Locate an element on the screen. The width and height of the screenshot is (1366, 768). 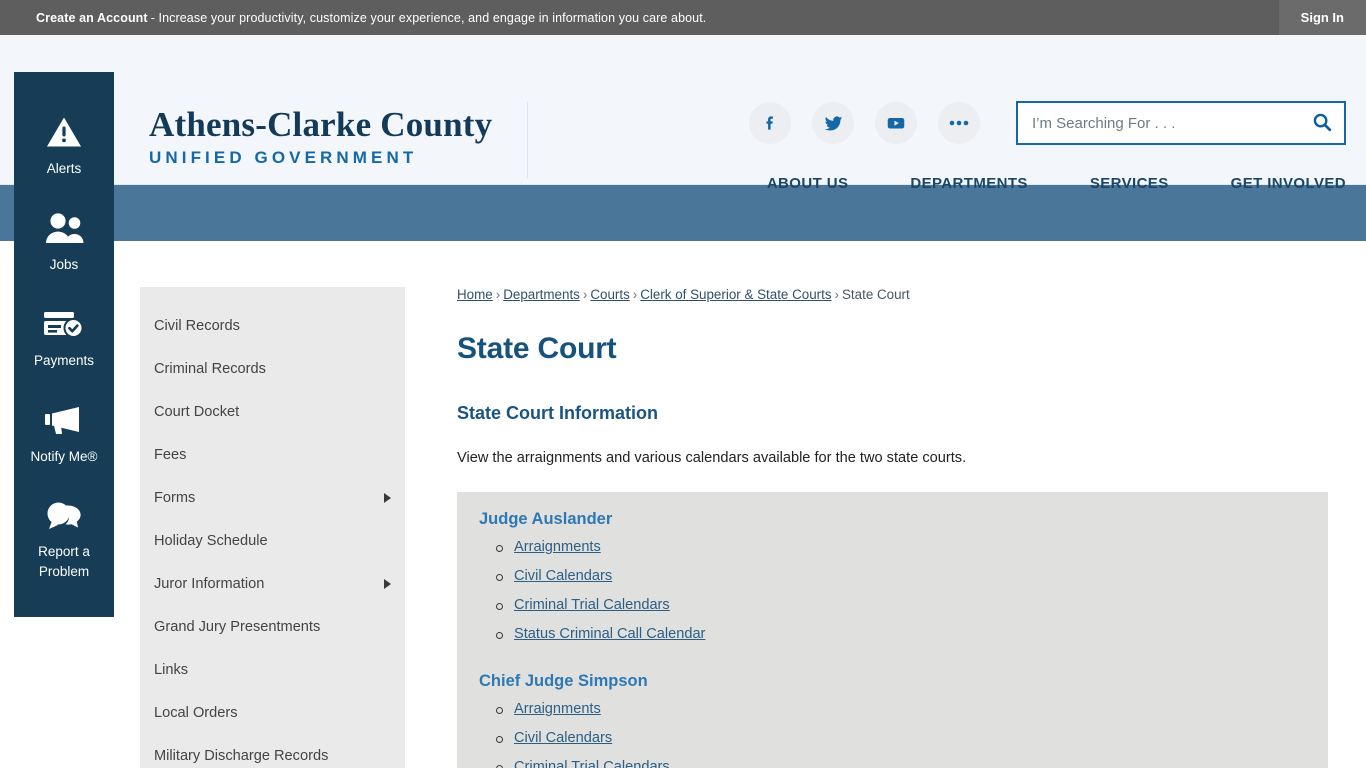
youtube-button is located at coordinates (896, 123).